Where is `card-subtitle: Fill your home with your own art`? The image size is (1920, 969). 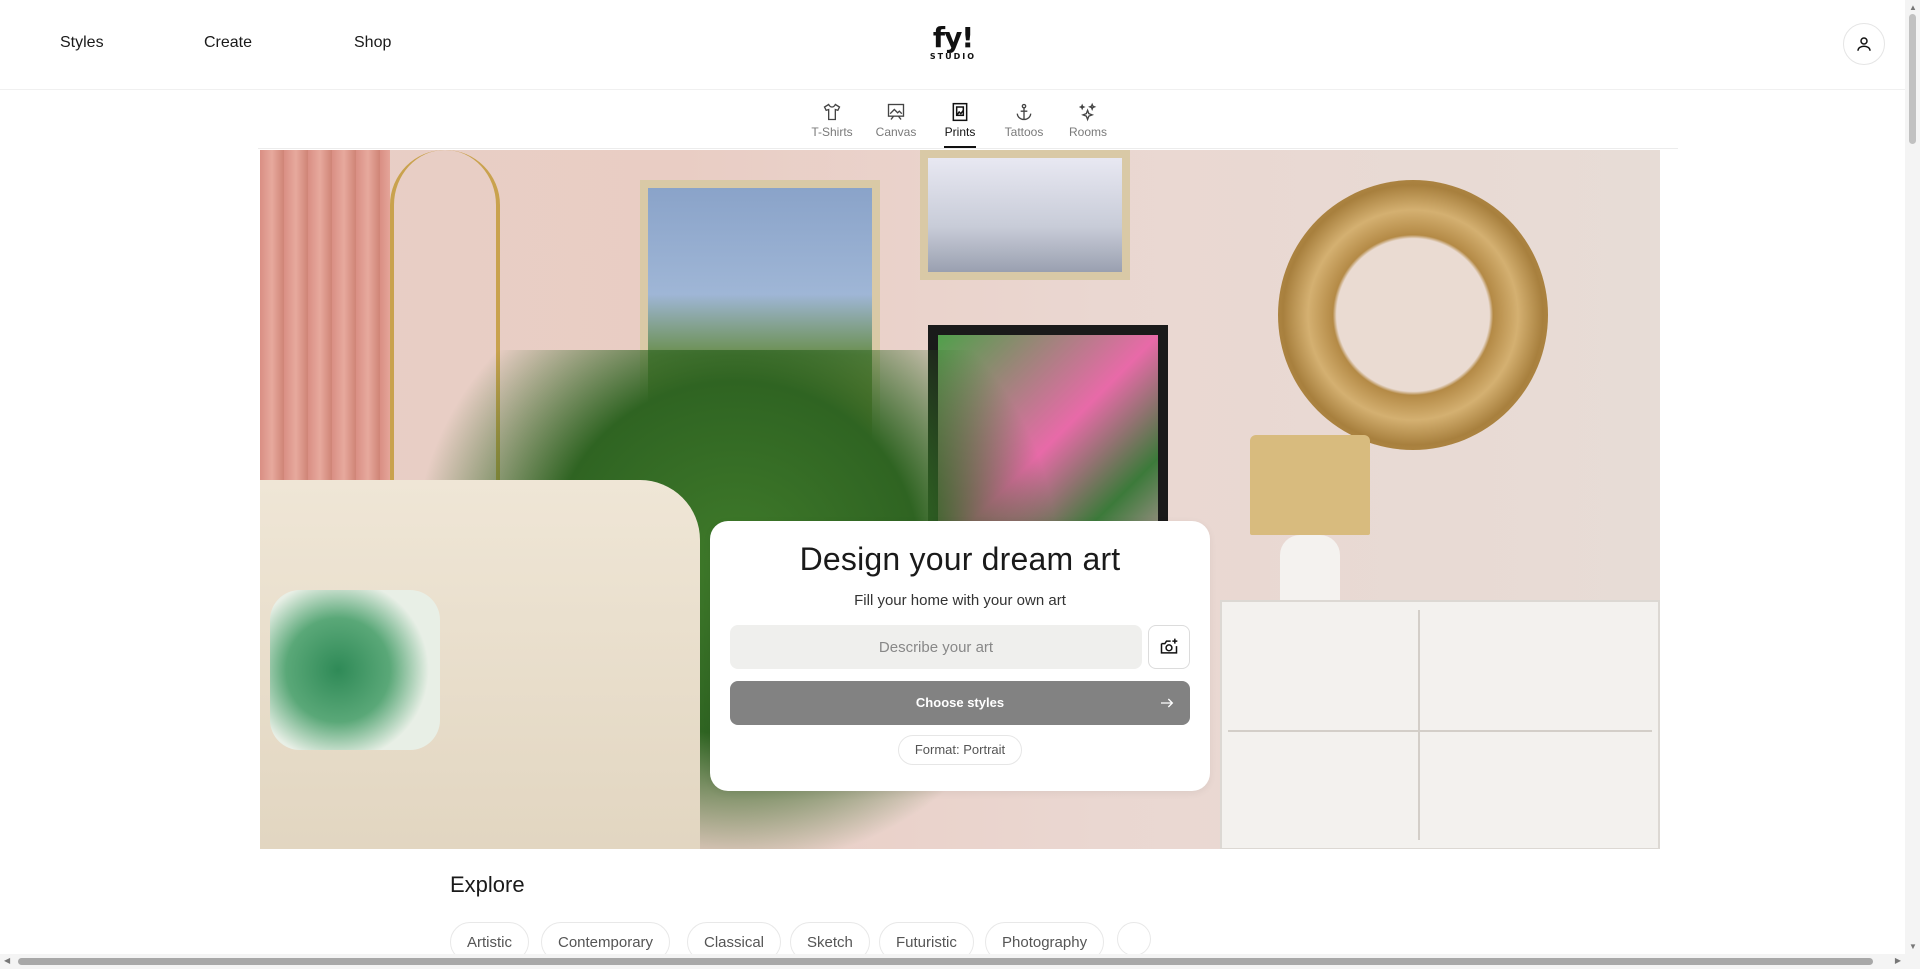 card-subtitle: Fill your home with your own art is located at coordinates (960, 600).